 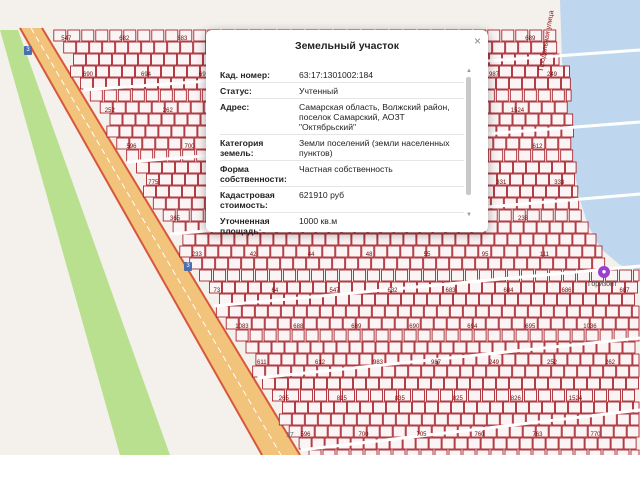 What do you see at coordinates (477, 41) in the screenshot?
I see `close-icon: ×` at bounding box center [477, 41].